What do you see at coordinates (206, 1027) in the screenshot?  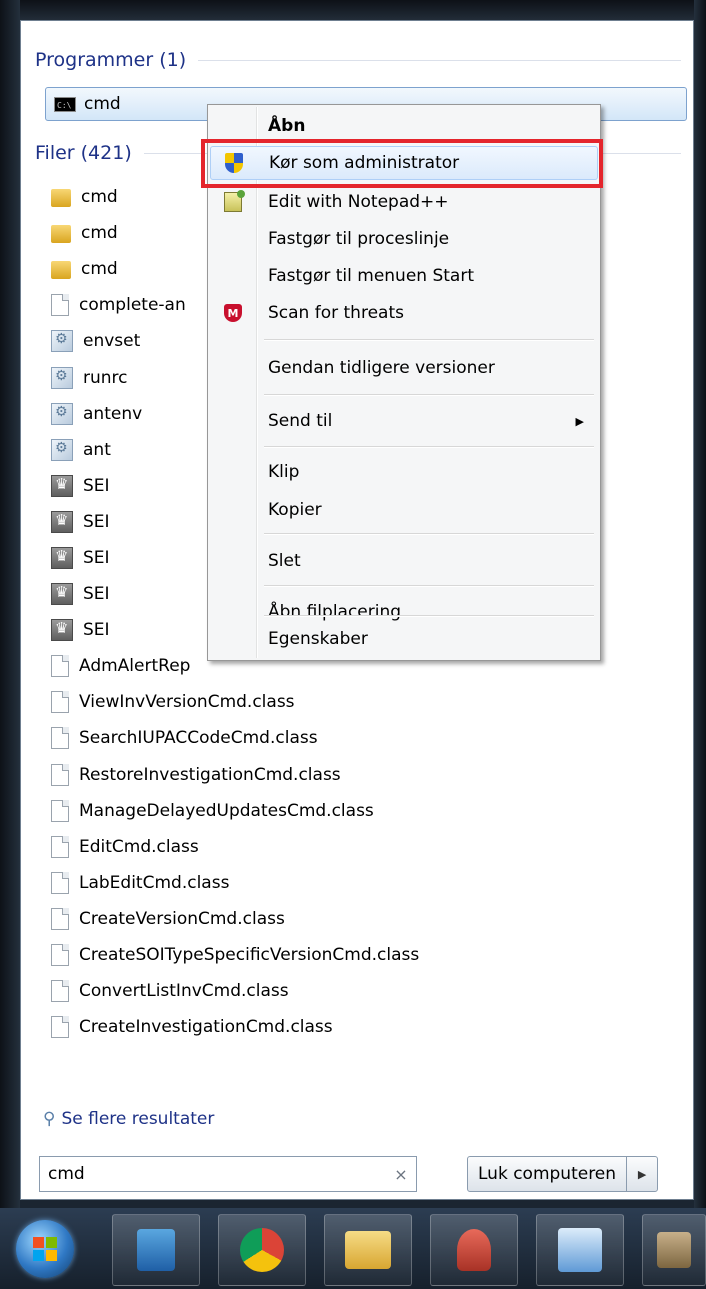 I see `file-item-label: CreateInvestigationCmd.class` at bounding box center [206, 1027].